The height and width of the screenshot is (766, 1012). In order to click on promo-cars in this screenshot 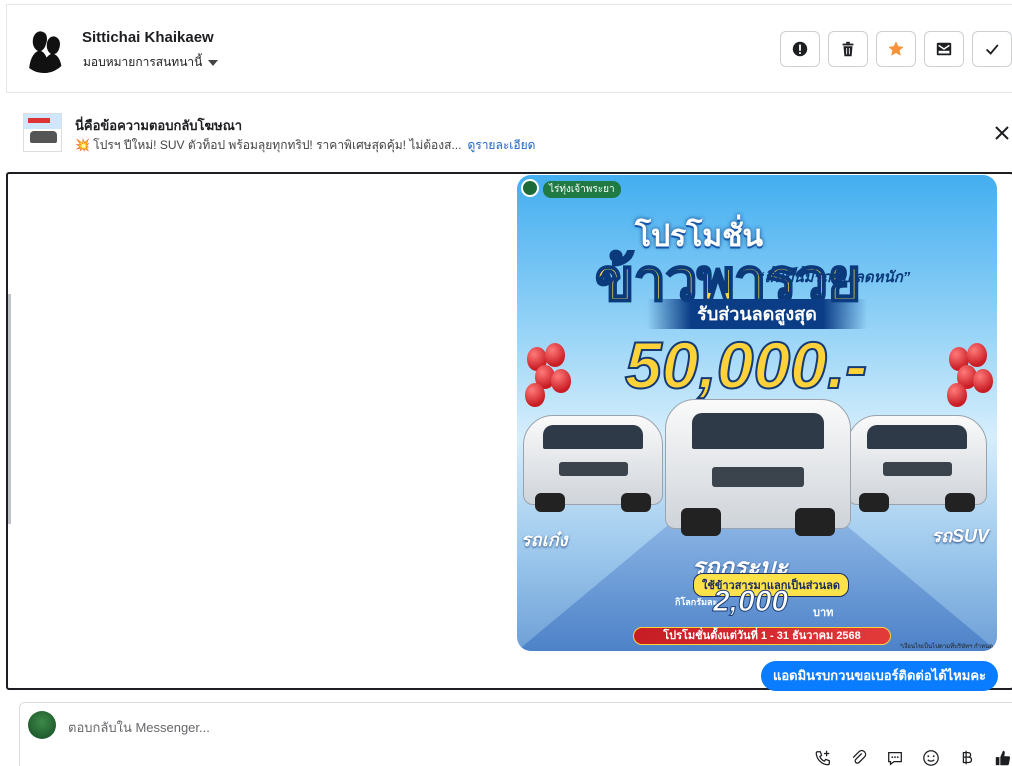, I will do `click(757, 475)`.